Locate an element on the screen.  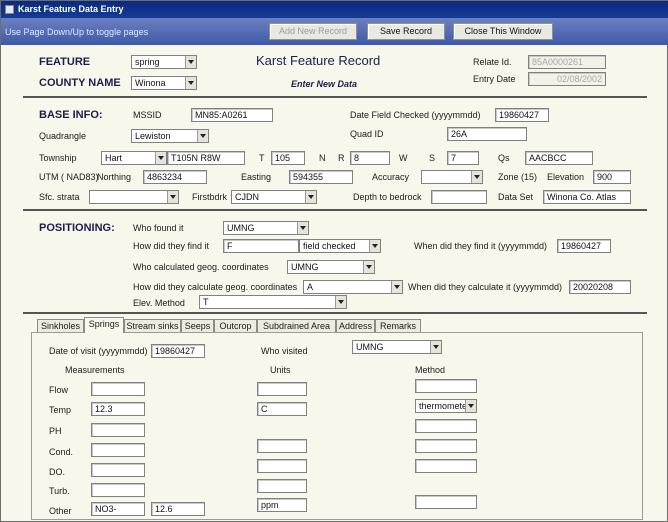
elev-method-value: T is located at coordinates (206, 302).